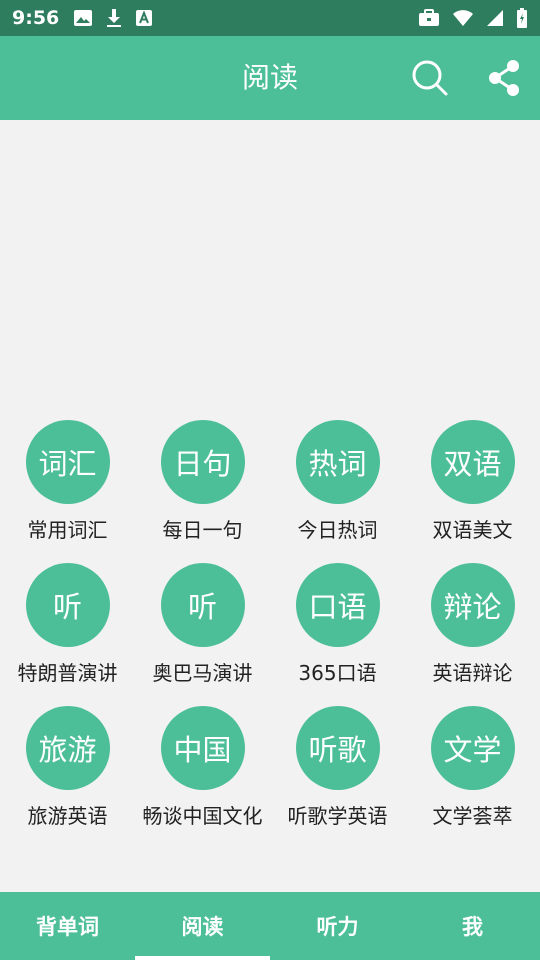  Describe the element at coordinates (472, 530) in the screenshot. I see `grid-item-label: 双语美文` at that location.